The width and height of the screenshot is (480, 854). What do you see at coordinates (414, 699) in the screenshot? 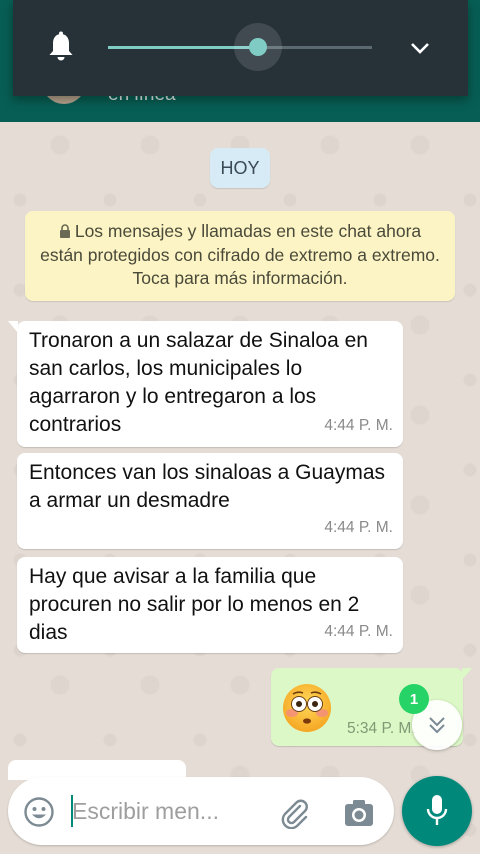
I see `unread-count-badge: 1` at bounding box center [414, 699].